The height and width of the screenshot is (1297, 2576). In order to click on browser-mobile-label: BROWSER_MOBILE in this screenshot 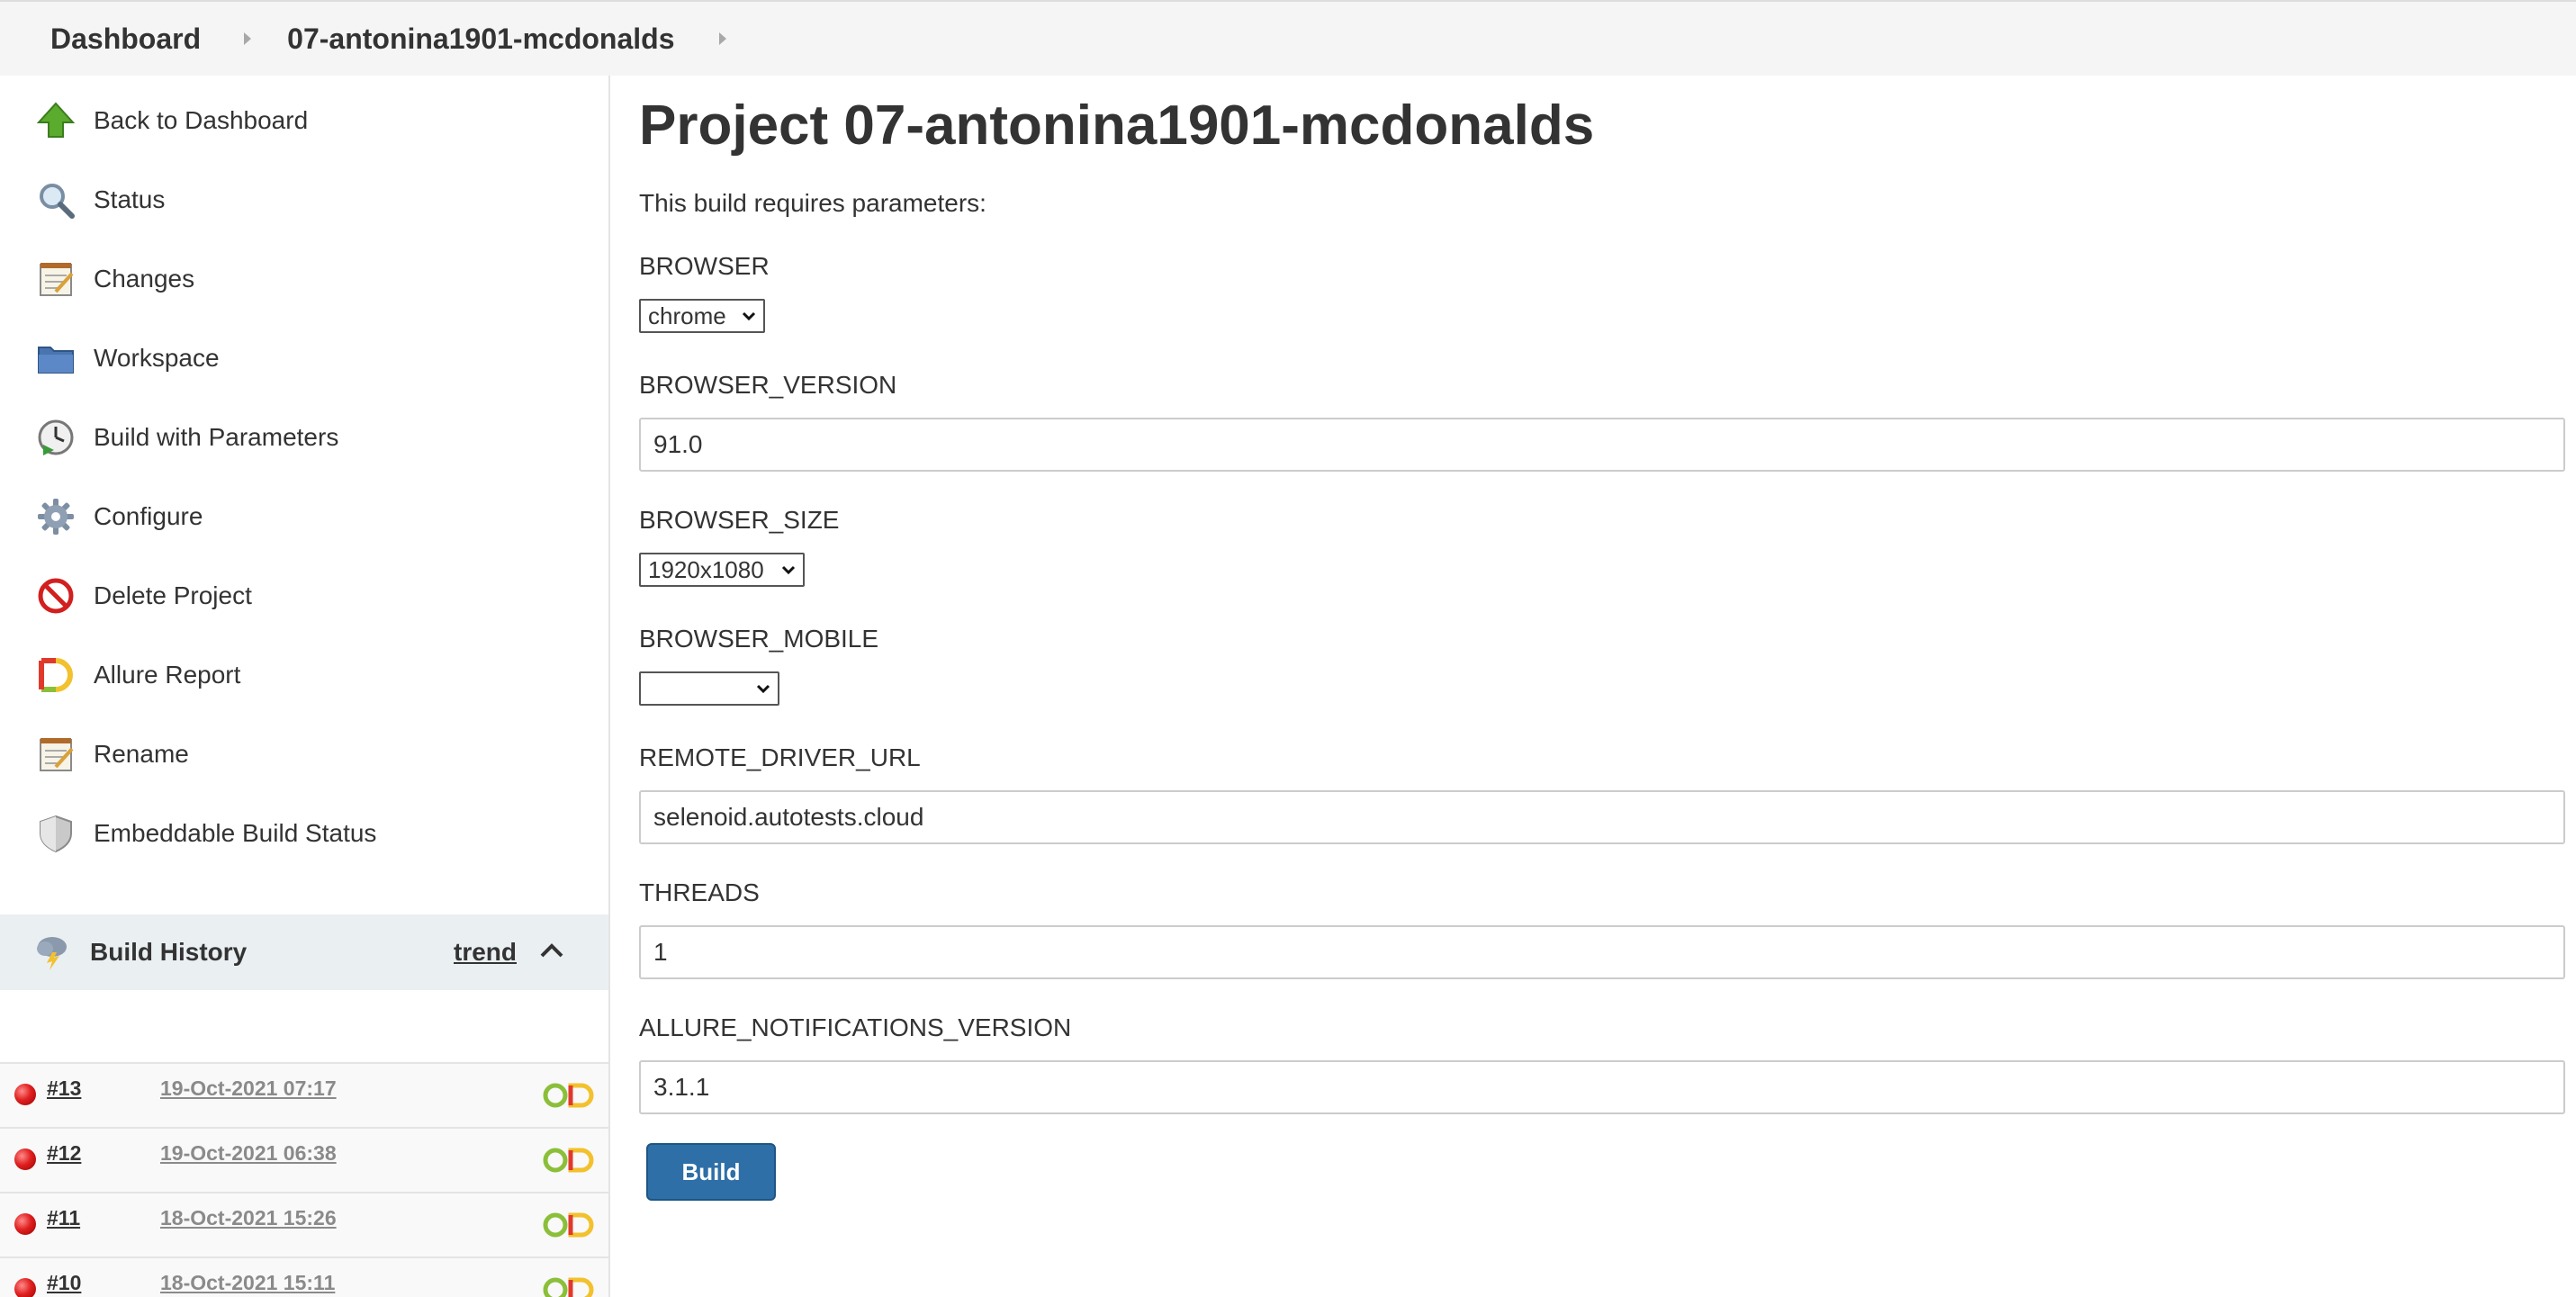, I will do `click(759, 639)`.